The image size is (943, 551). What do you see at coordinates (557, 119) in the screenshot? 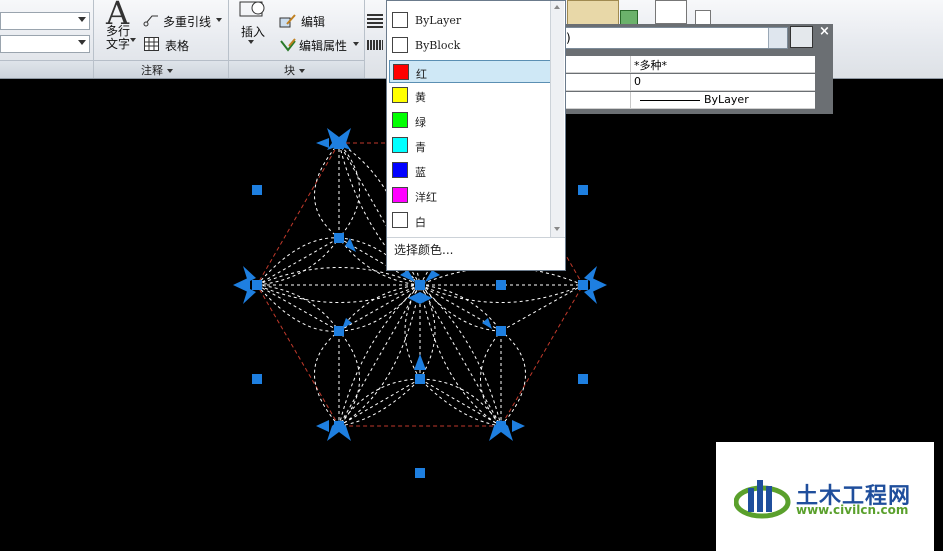
I see `dropdown-scrollbar` at bounding box center [557, 119].